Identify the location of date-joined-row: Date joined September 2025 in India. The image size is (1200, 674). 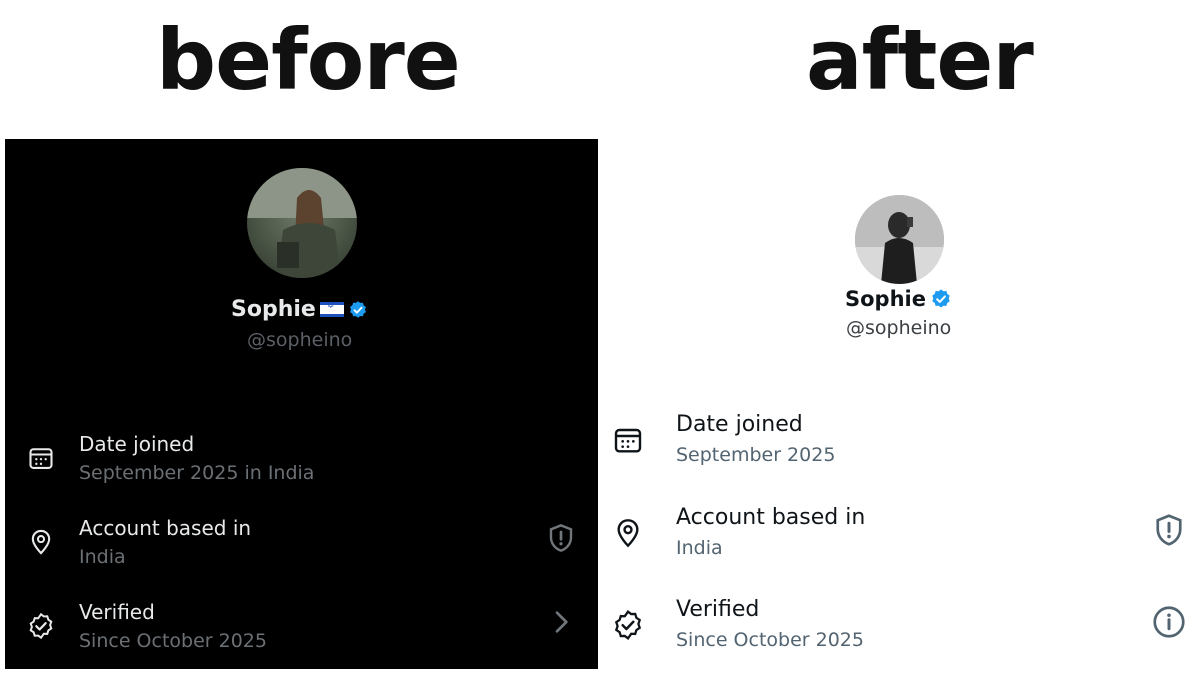
(301, 467).